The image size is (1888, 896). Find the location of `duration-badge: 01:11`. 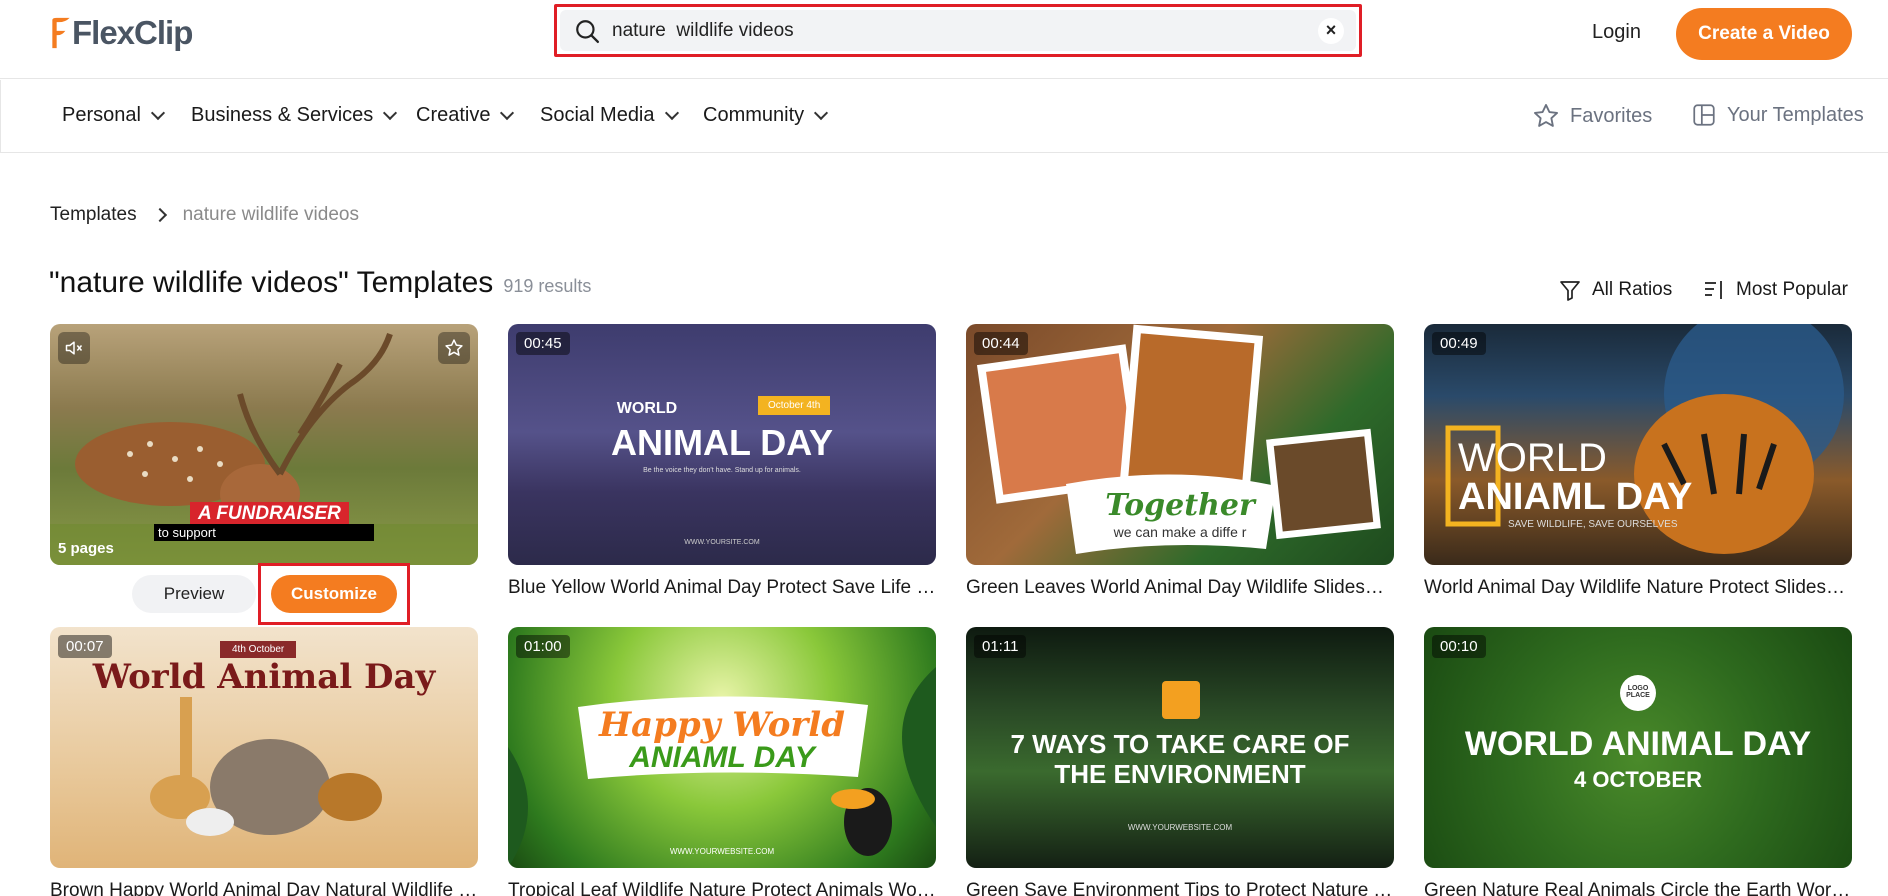

duration-badge: 01:11 is located at coordinates (1000, 646).